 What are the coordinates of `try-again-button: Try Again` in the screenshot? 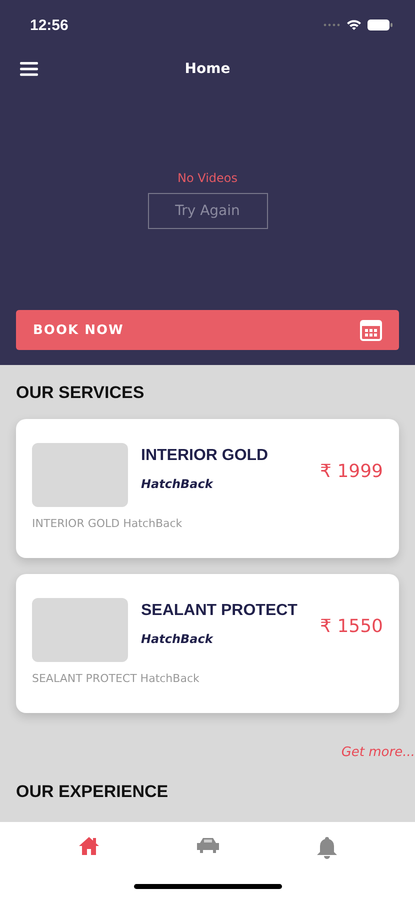 It's located at (208, 211).